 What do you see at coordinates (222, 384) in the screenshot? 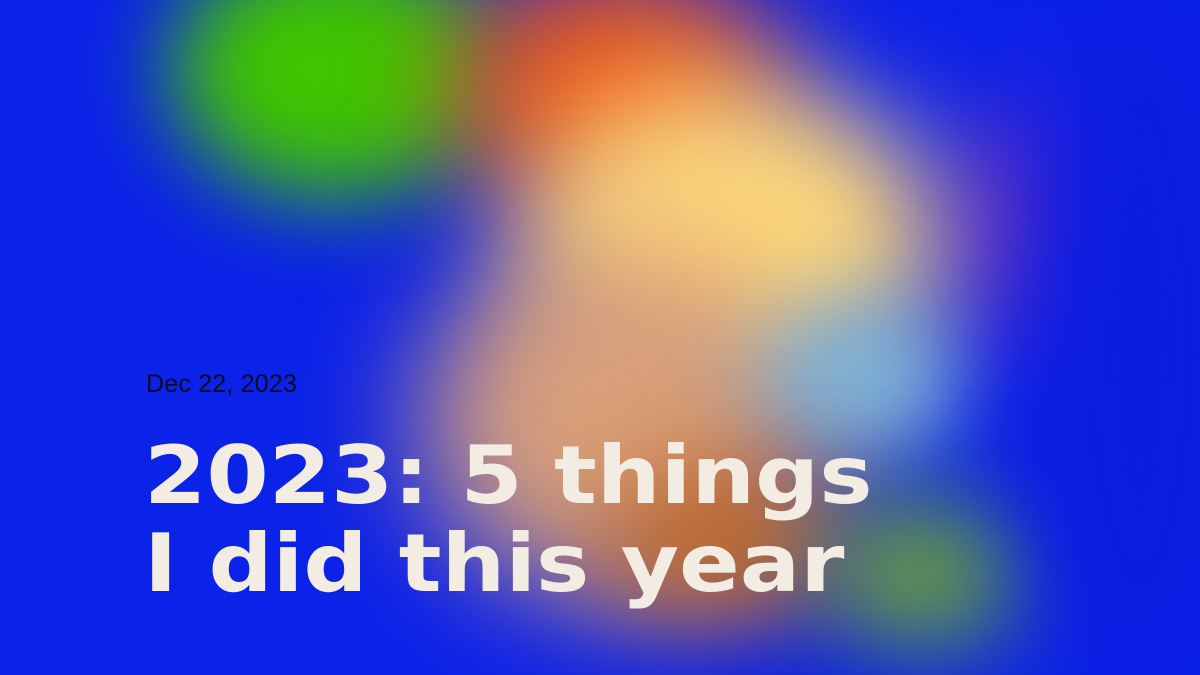
I see `post-date: Dec 22, 2023` at bounding box center [222, 384].